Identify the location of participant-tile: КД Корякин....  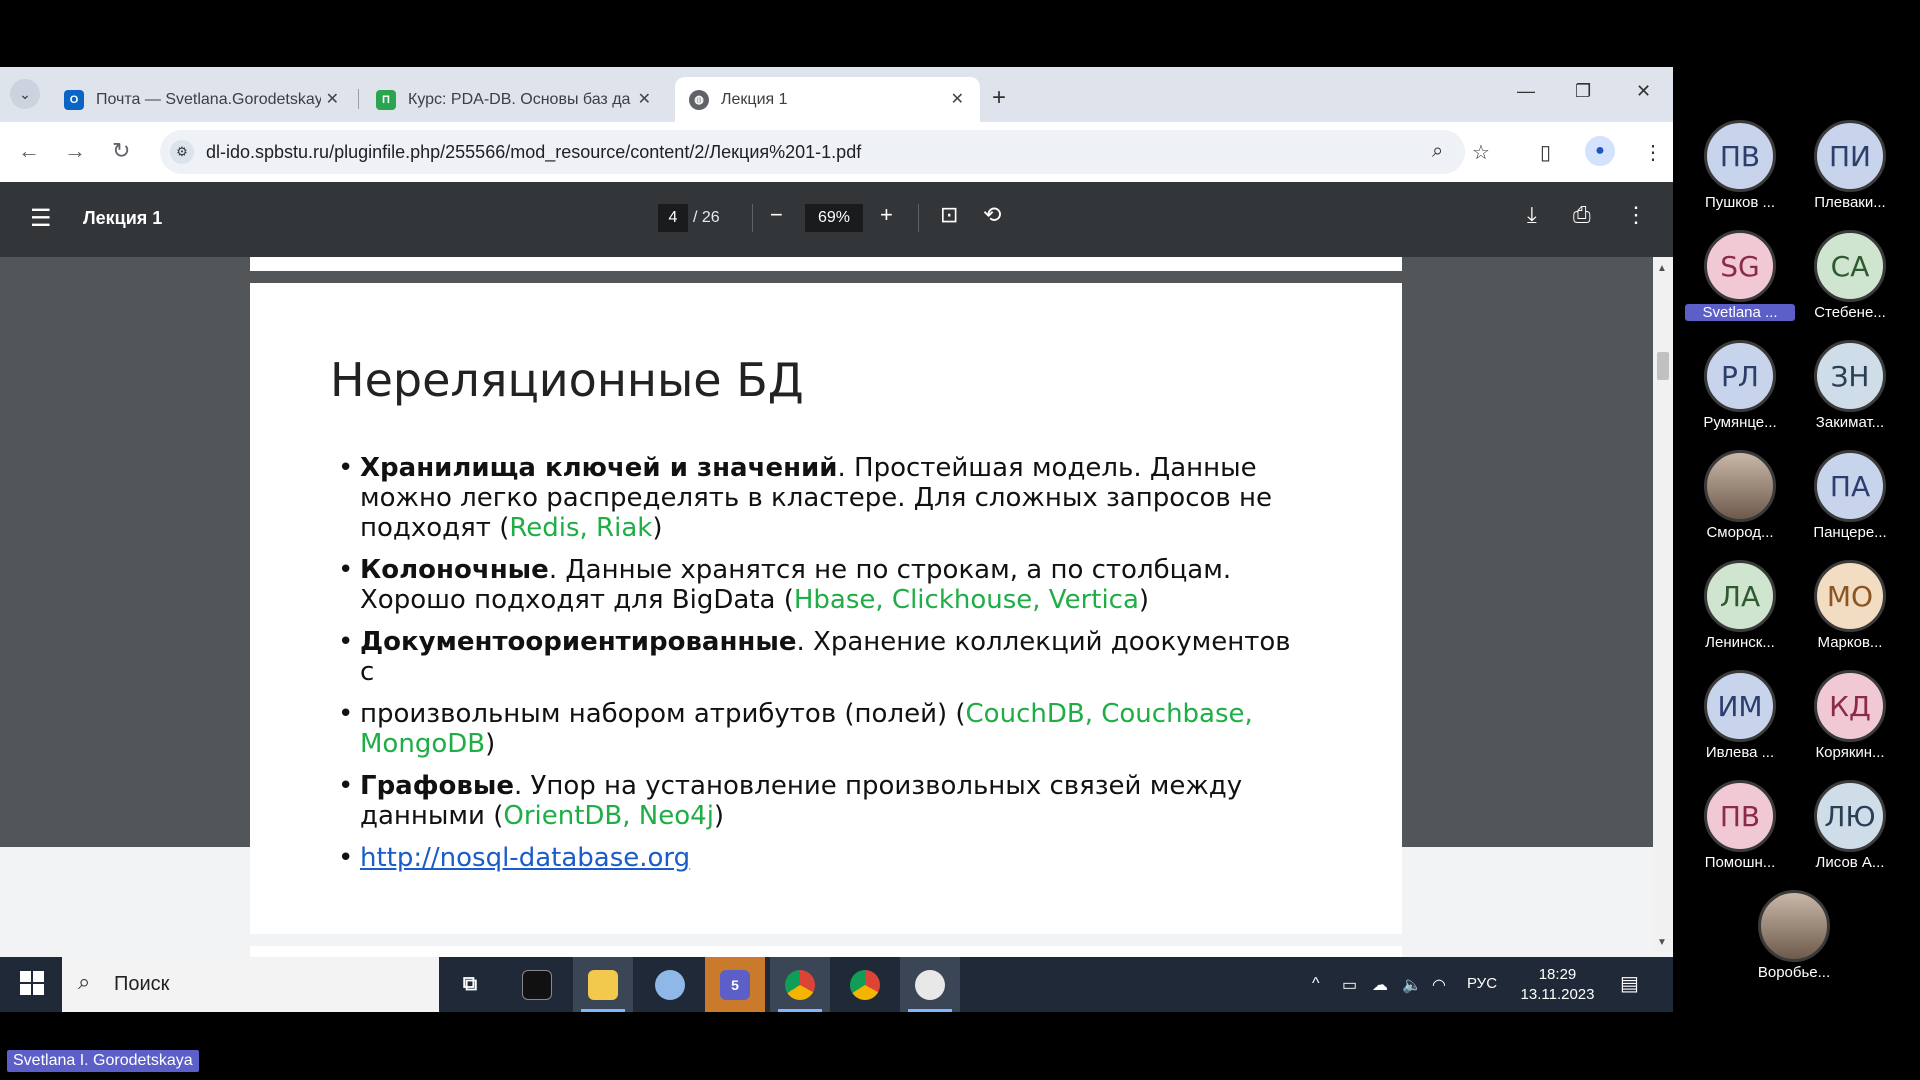
(1850, 715).